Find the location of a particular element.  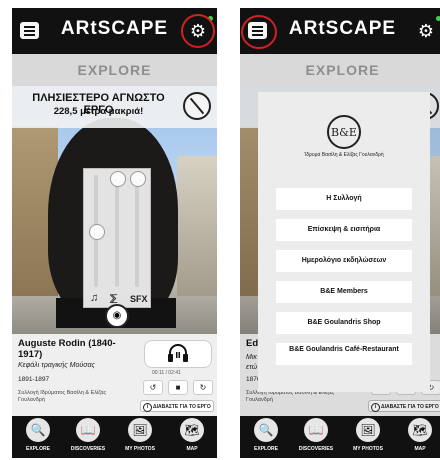

voice-icon: ⅀ is located at coordinates (114, 298).